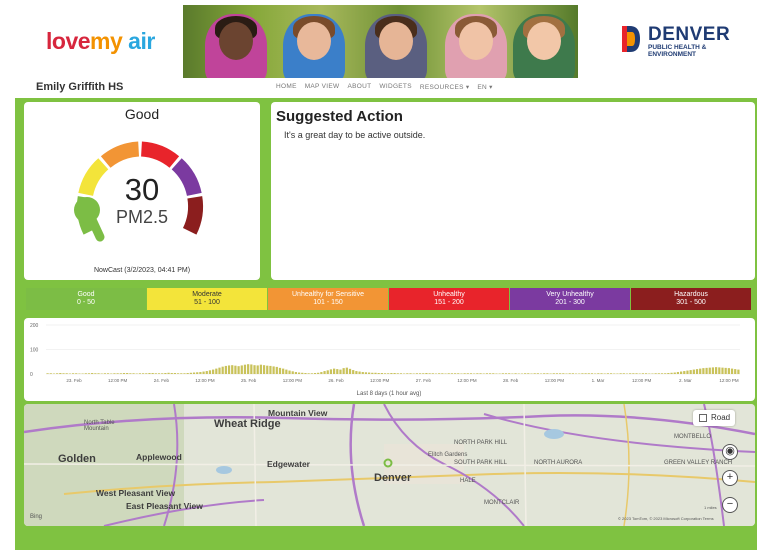 The width and height of the screenshot is (758, 550). What do you see at coordinates (714, 418) in the screenshot?
I see `map-style-button: Road` at bounding box center [714, 418].